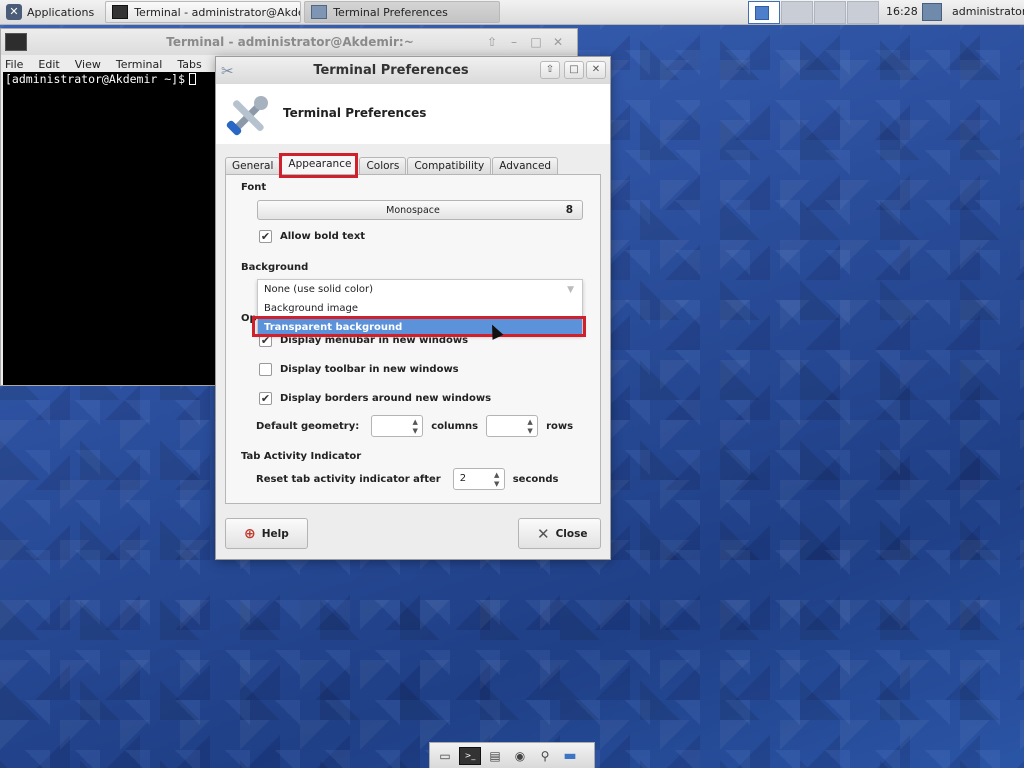  I want to click on taskbar-terminal-preferences: Terminal Preferences, so click(402, 12).